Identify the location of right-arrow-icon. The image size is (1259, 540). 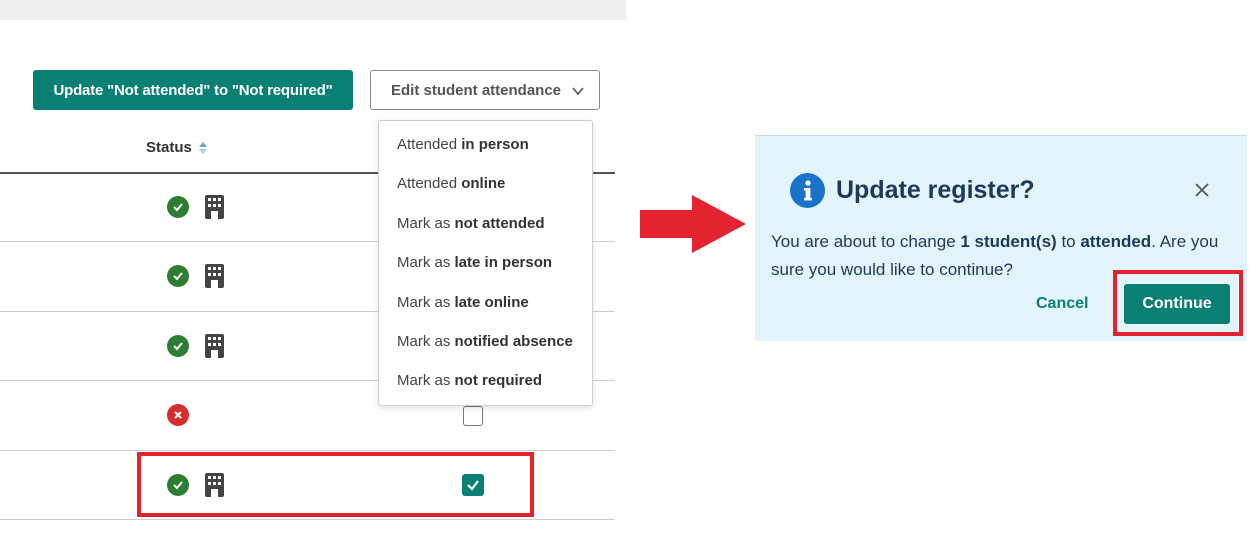
(693, 224).